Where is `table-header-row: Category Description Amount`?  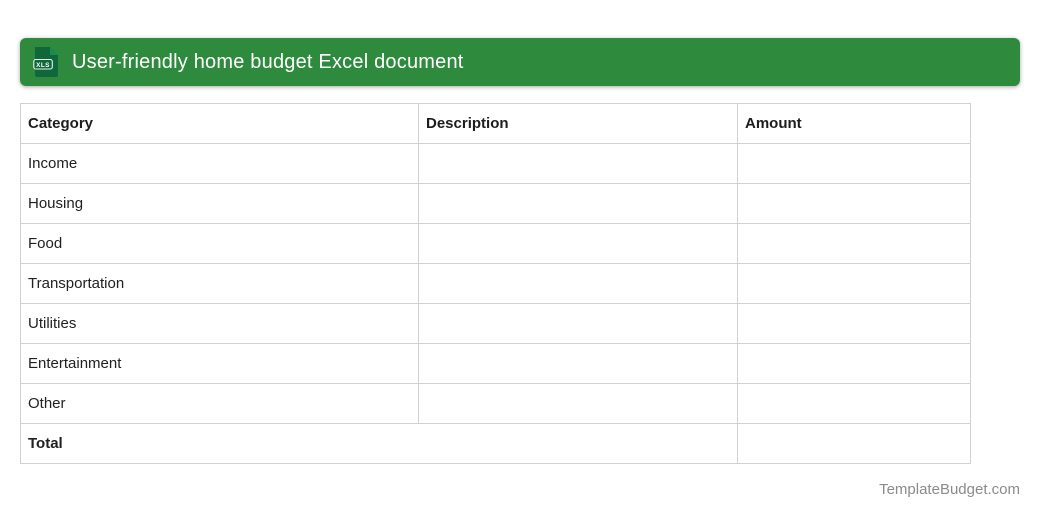 table-header-row: Category Description Amount is located at coordinates (495, 123).